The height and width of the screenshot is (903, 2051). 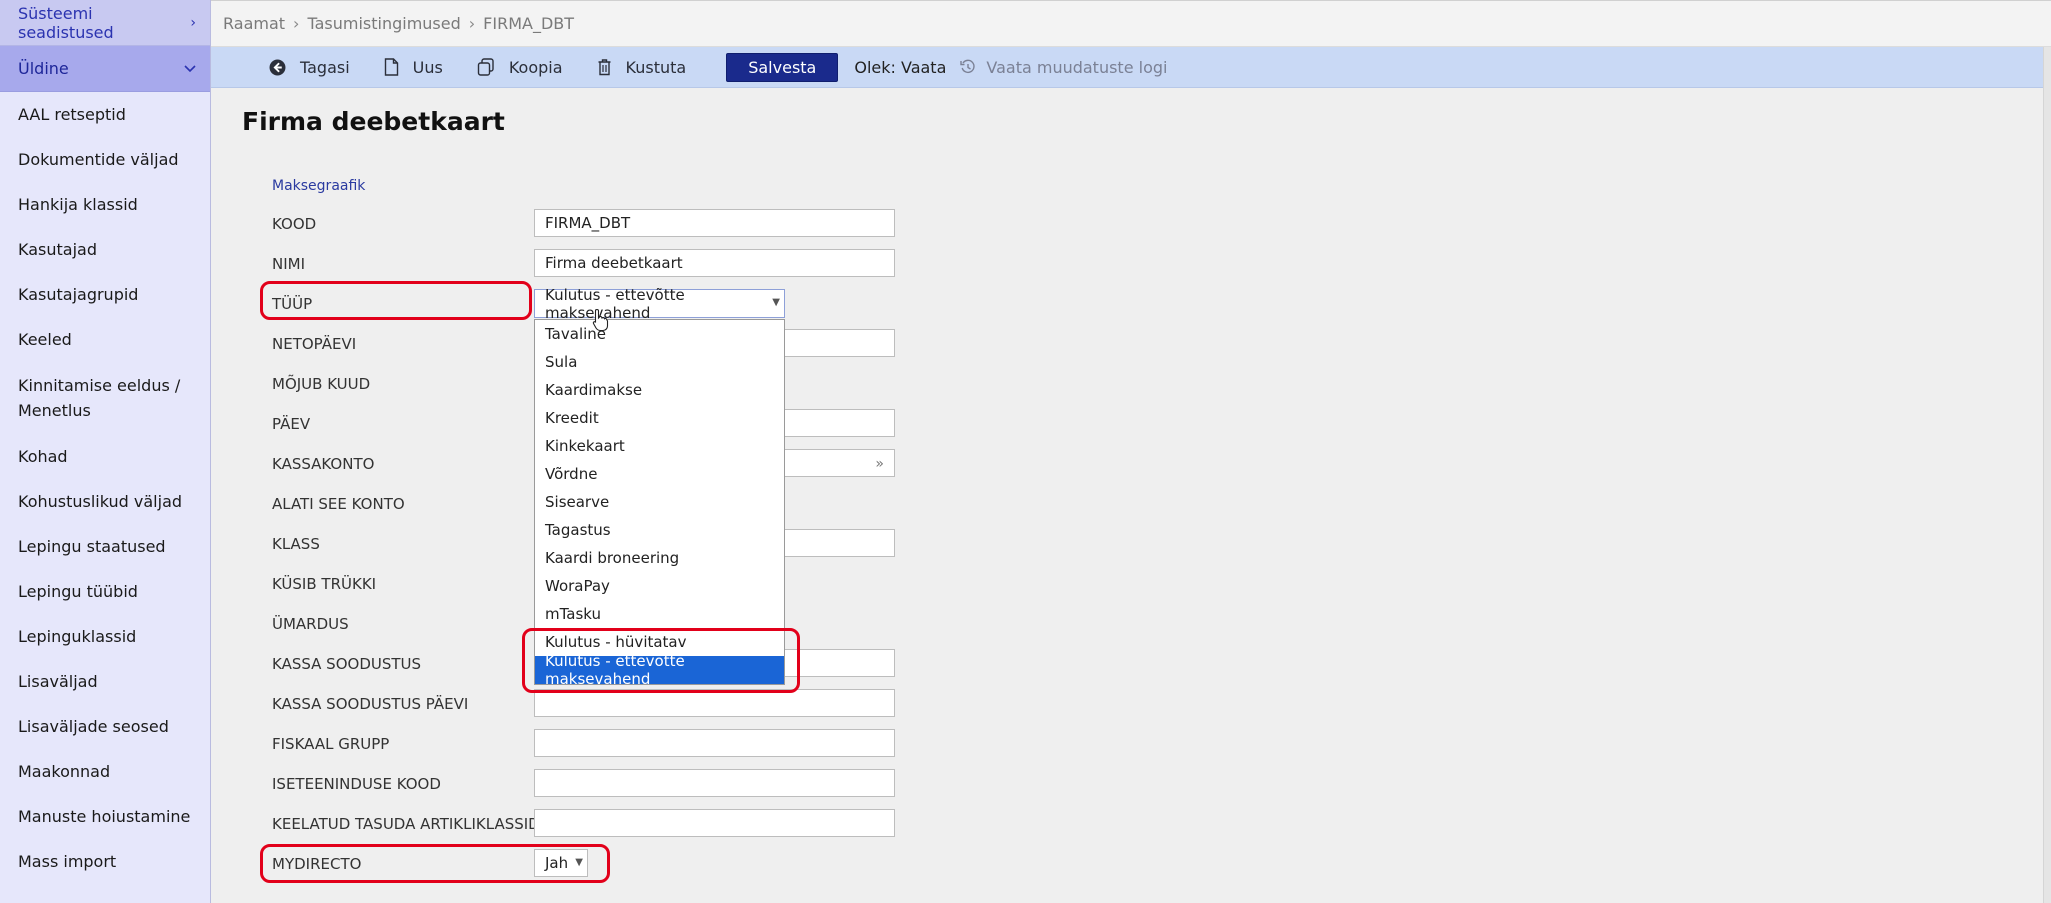 What do you see at coordinates (105, 816) in the screenshot?
I see `sidebar-item: Manuste hoiustamine` at bounding box center [105, 816].